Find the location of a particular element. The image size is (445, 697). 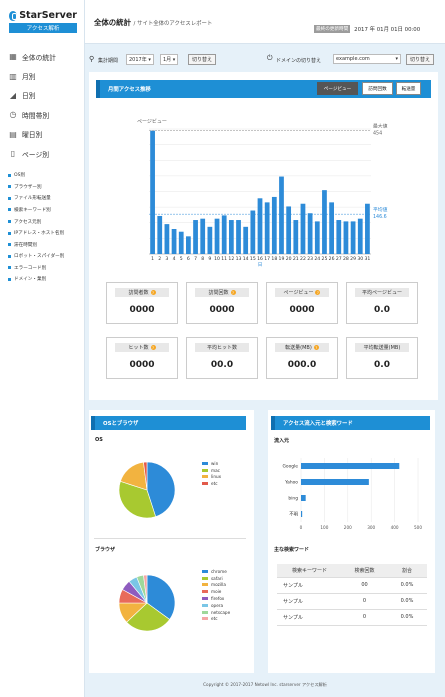

menu-item-page: ▯ ページ別 is located at coordinates (42, 153).